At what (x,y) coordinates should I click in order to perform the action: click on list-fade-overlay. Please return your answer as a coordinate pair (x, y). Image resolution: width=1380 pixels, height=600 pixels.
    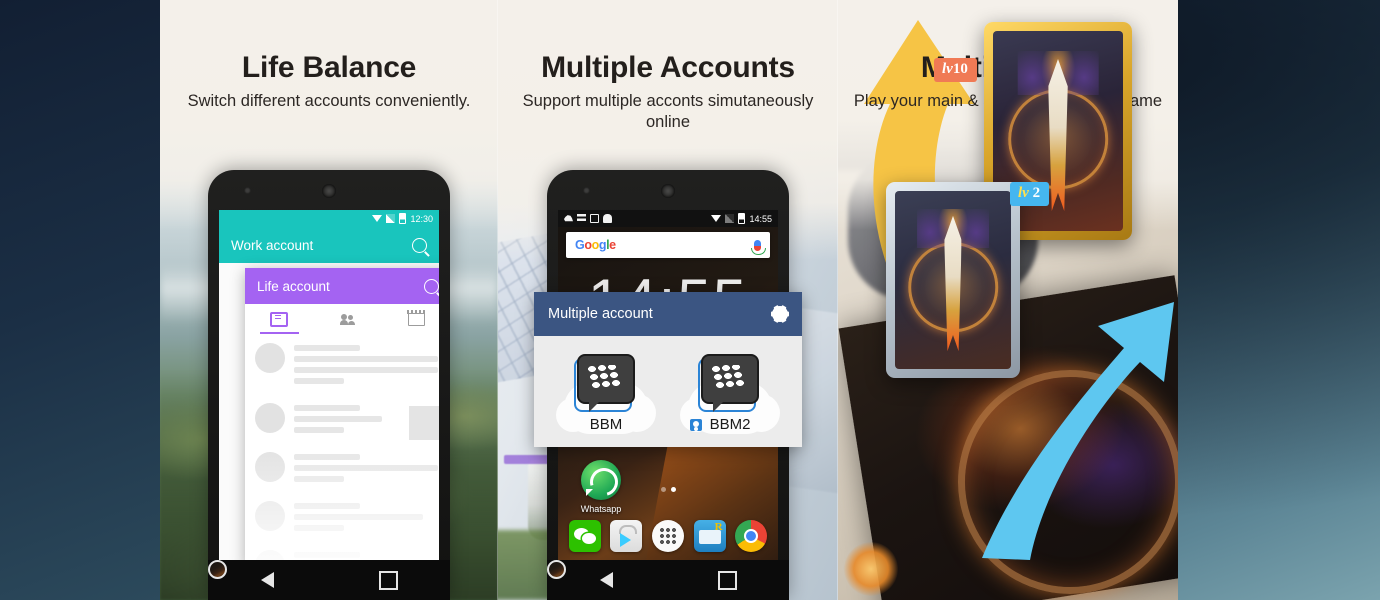
    Looking at the image, I should click on (342, 503).